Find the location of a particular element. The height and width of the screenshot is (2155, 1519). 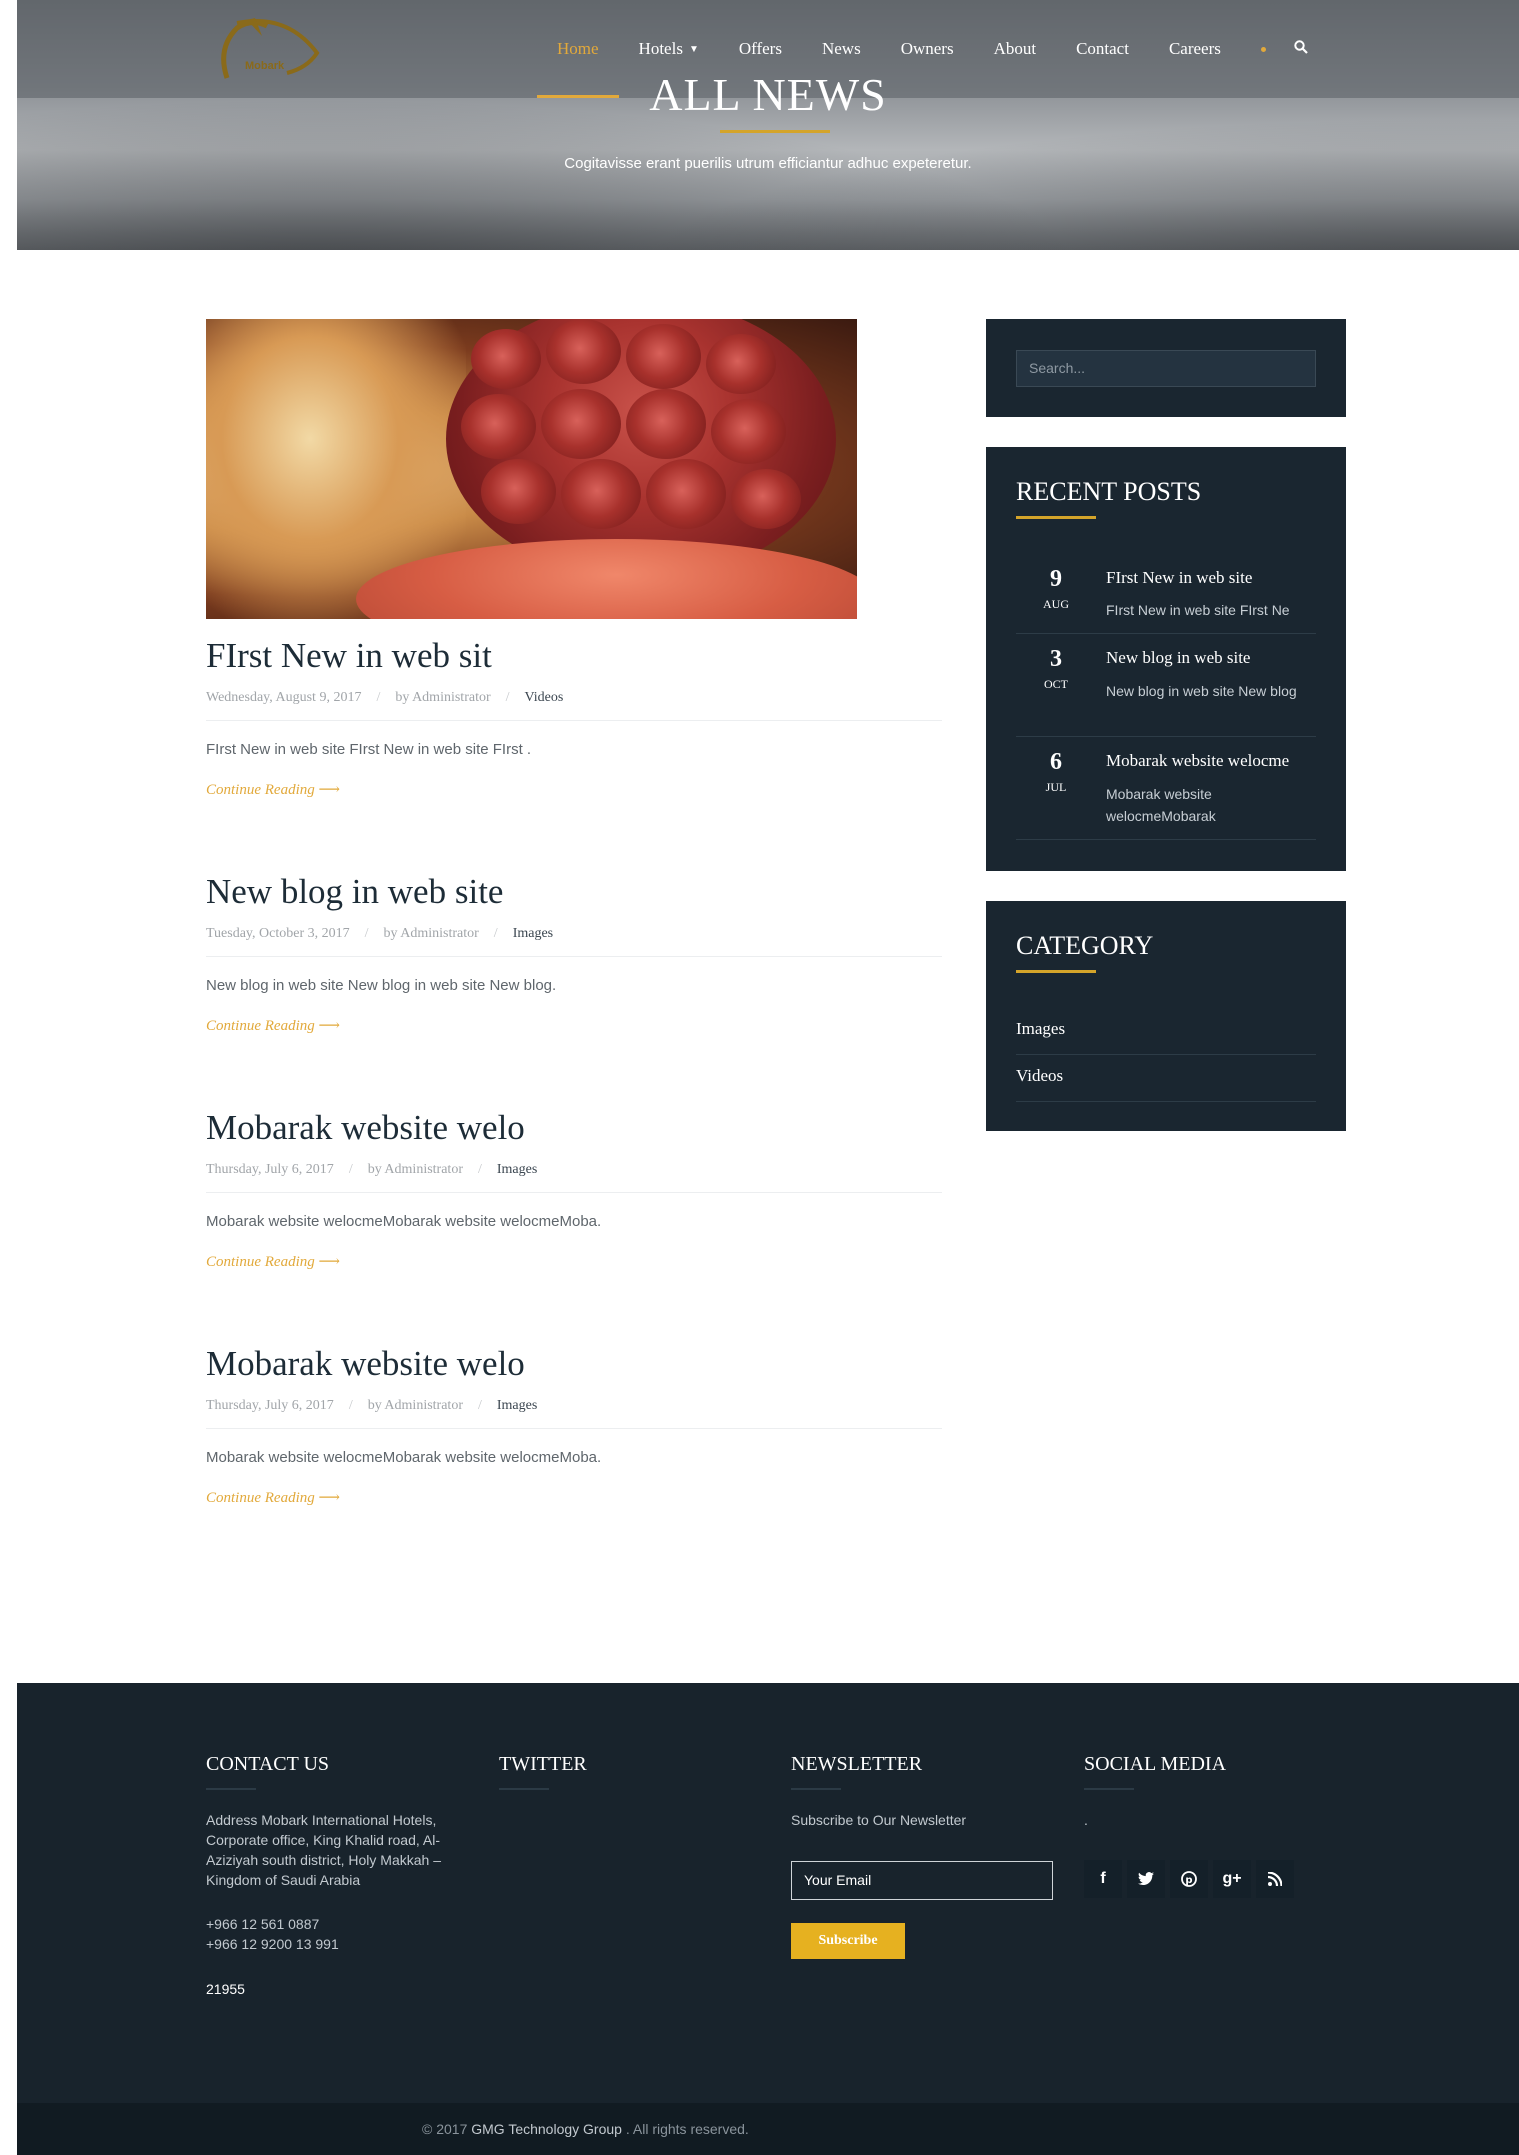

newsletter-text: Subscribe to Our Newsletter is located at coordinates (879, 1820).